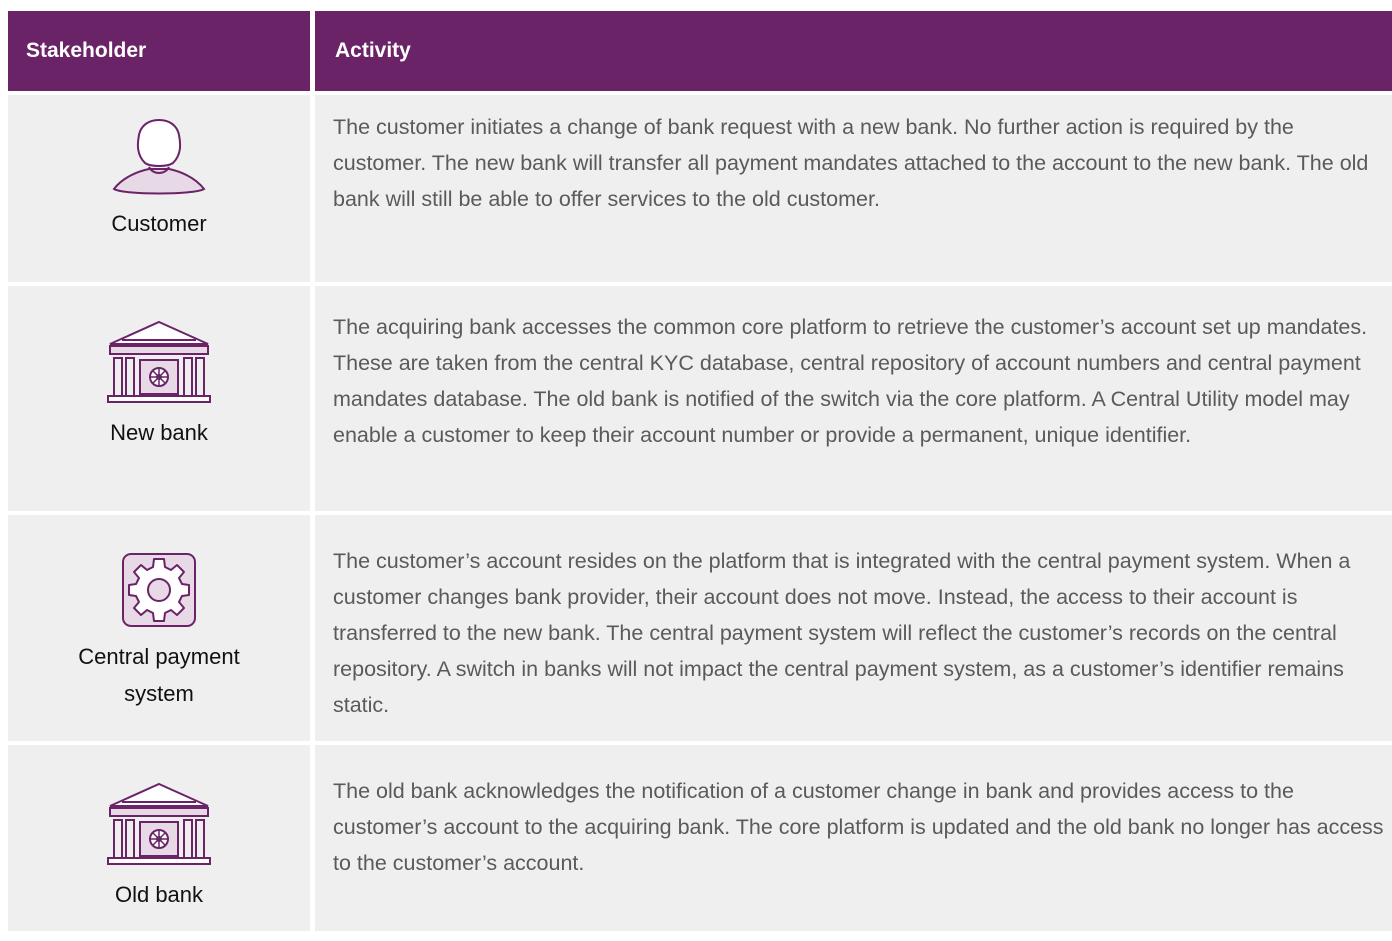  What do you see at coordinates (159, 156) in the screenshot?
I see `person-icon` at bounding box center [159, 156].